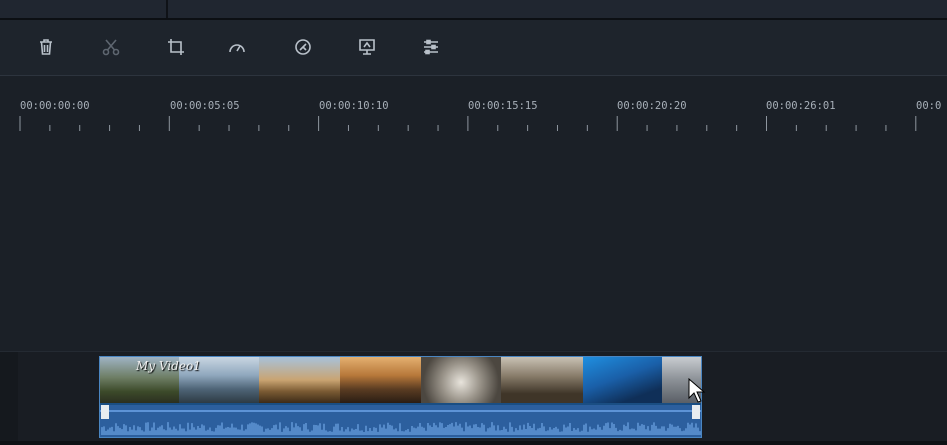 The image size is (947, 445). Describe the element at coordinates (167, 9) in the screenshot. I see `panel-divider` at that location.